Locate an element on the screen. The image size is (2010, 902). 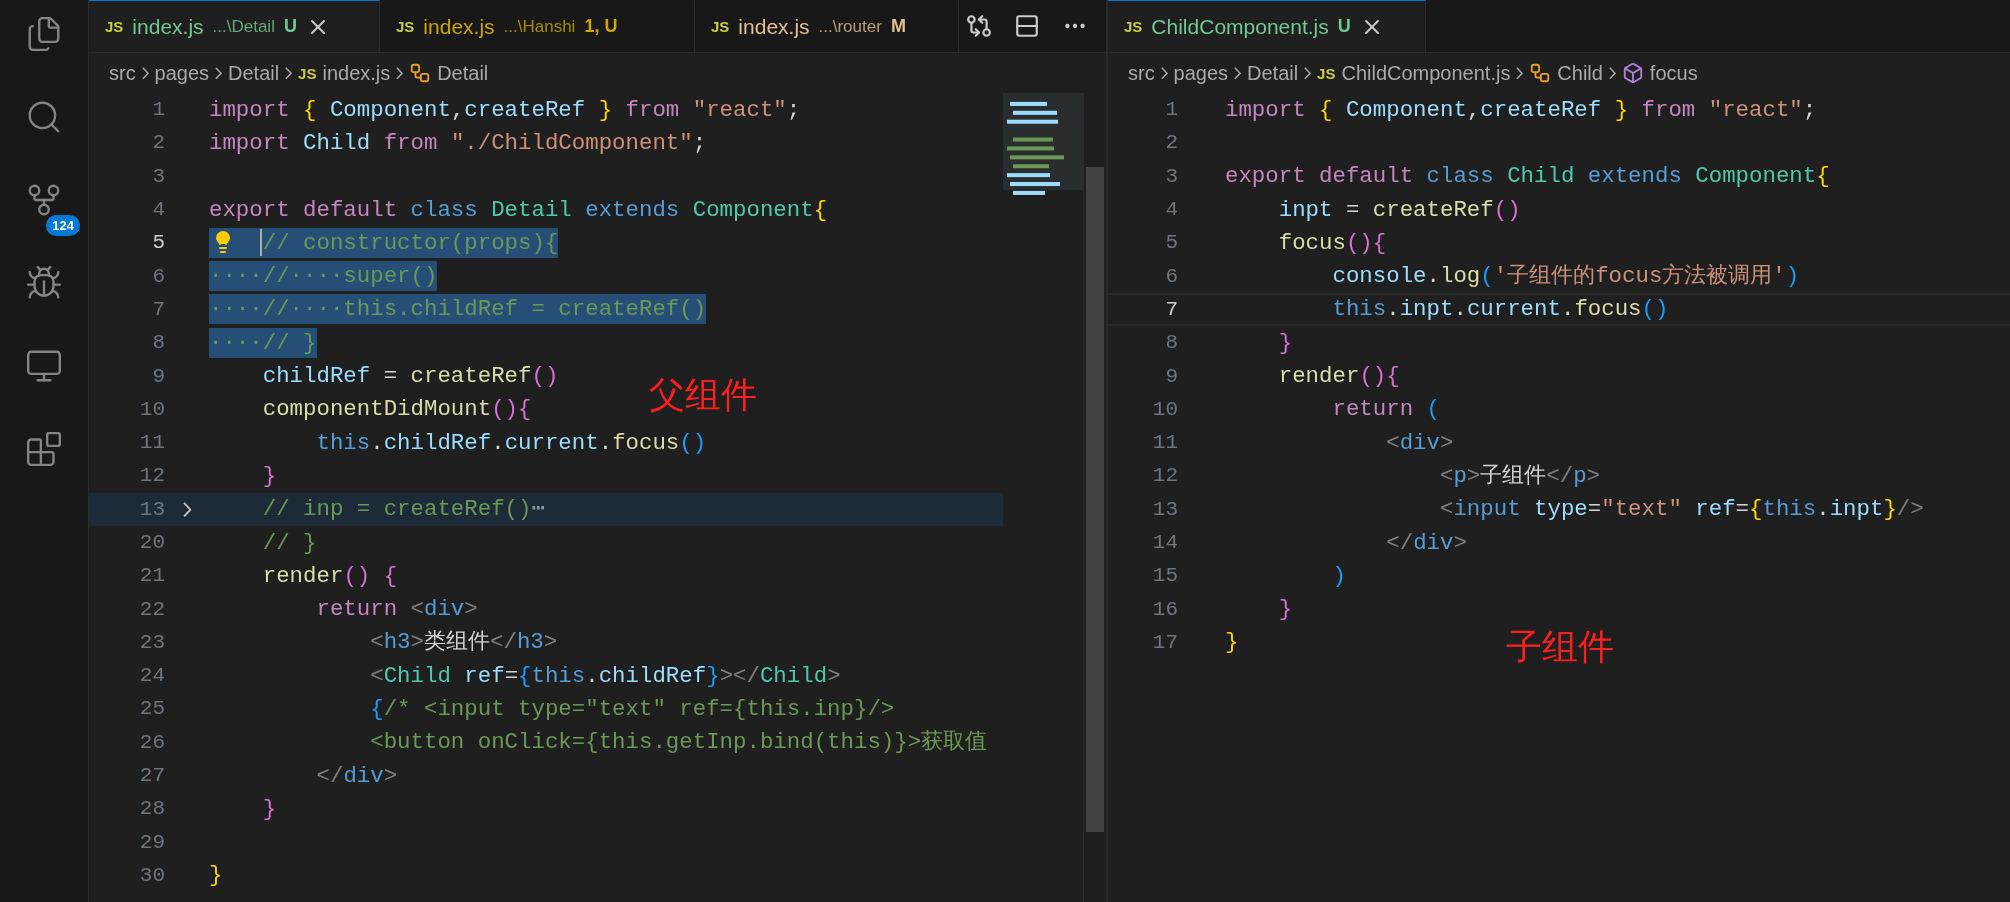
line-number: 28 is located at coordinates (151, 809).